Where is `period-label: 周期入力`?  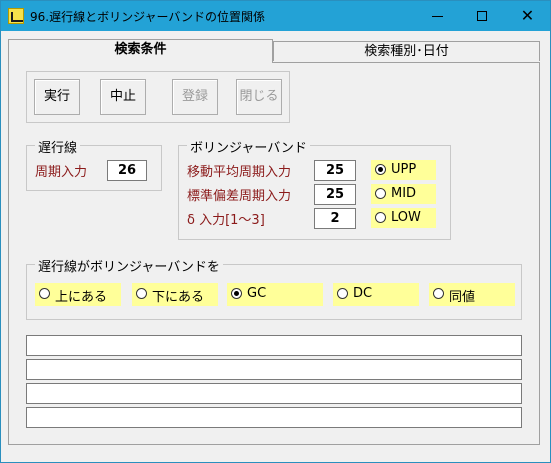 period-label: 周期入力 is located at coordinates (61, 172).